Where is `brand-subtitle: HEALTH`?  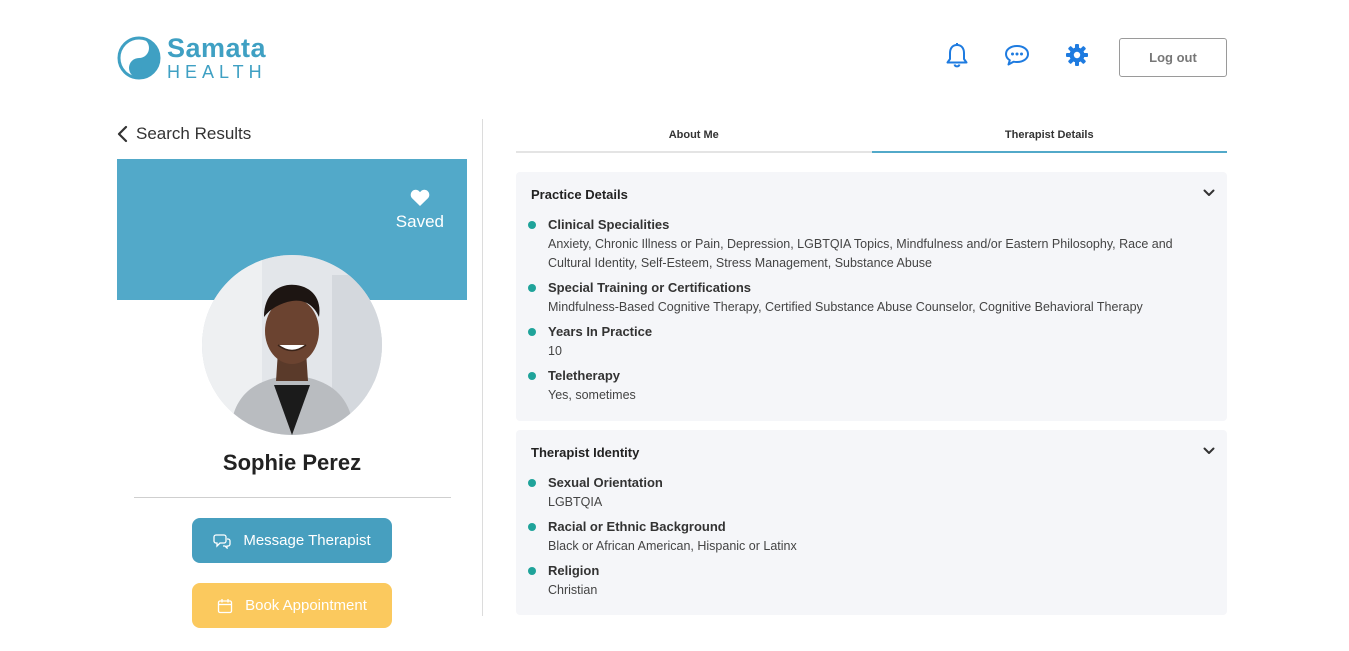
brand-subtitle: HEALTH is located at coordinates (217, 72).